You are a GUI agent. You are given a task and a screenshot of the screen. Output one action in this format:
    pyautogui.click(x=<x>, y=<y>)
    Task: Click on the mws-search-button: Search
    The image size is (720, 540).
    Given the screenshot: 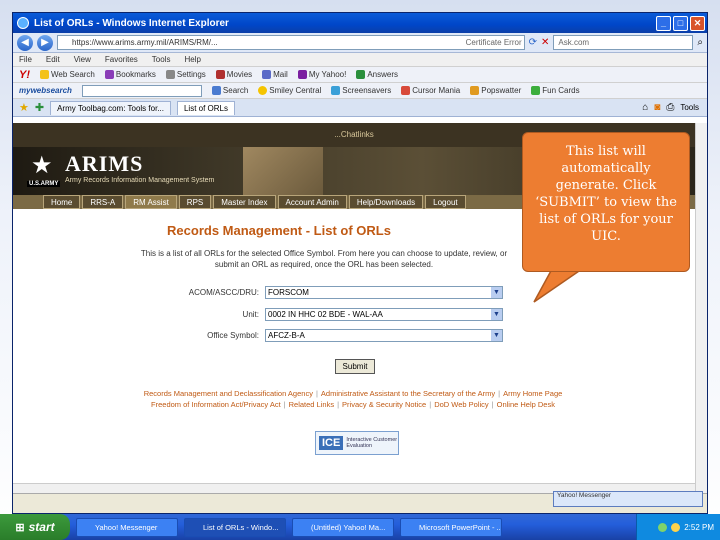 What is the action you would take?
    pyautogui.click(x=229, y=90)
    